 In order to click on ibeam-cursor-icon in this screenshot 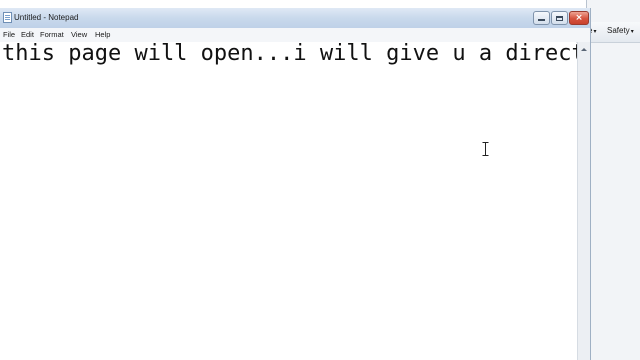, I will do `click(485, 149)`.